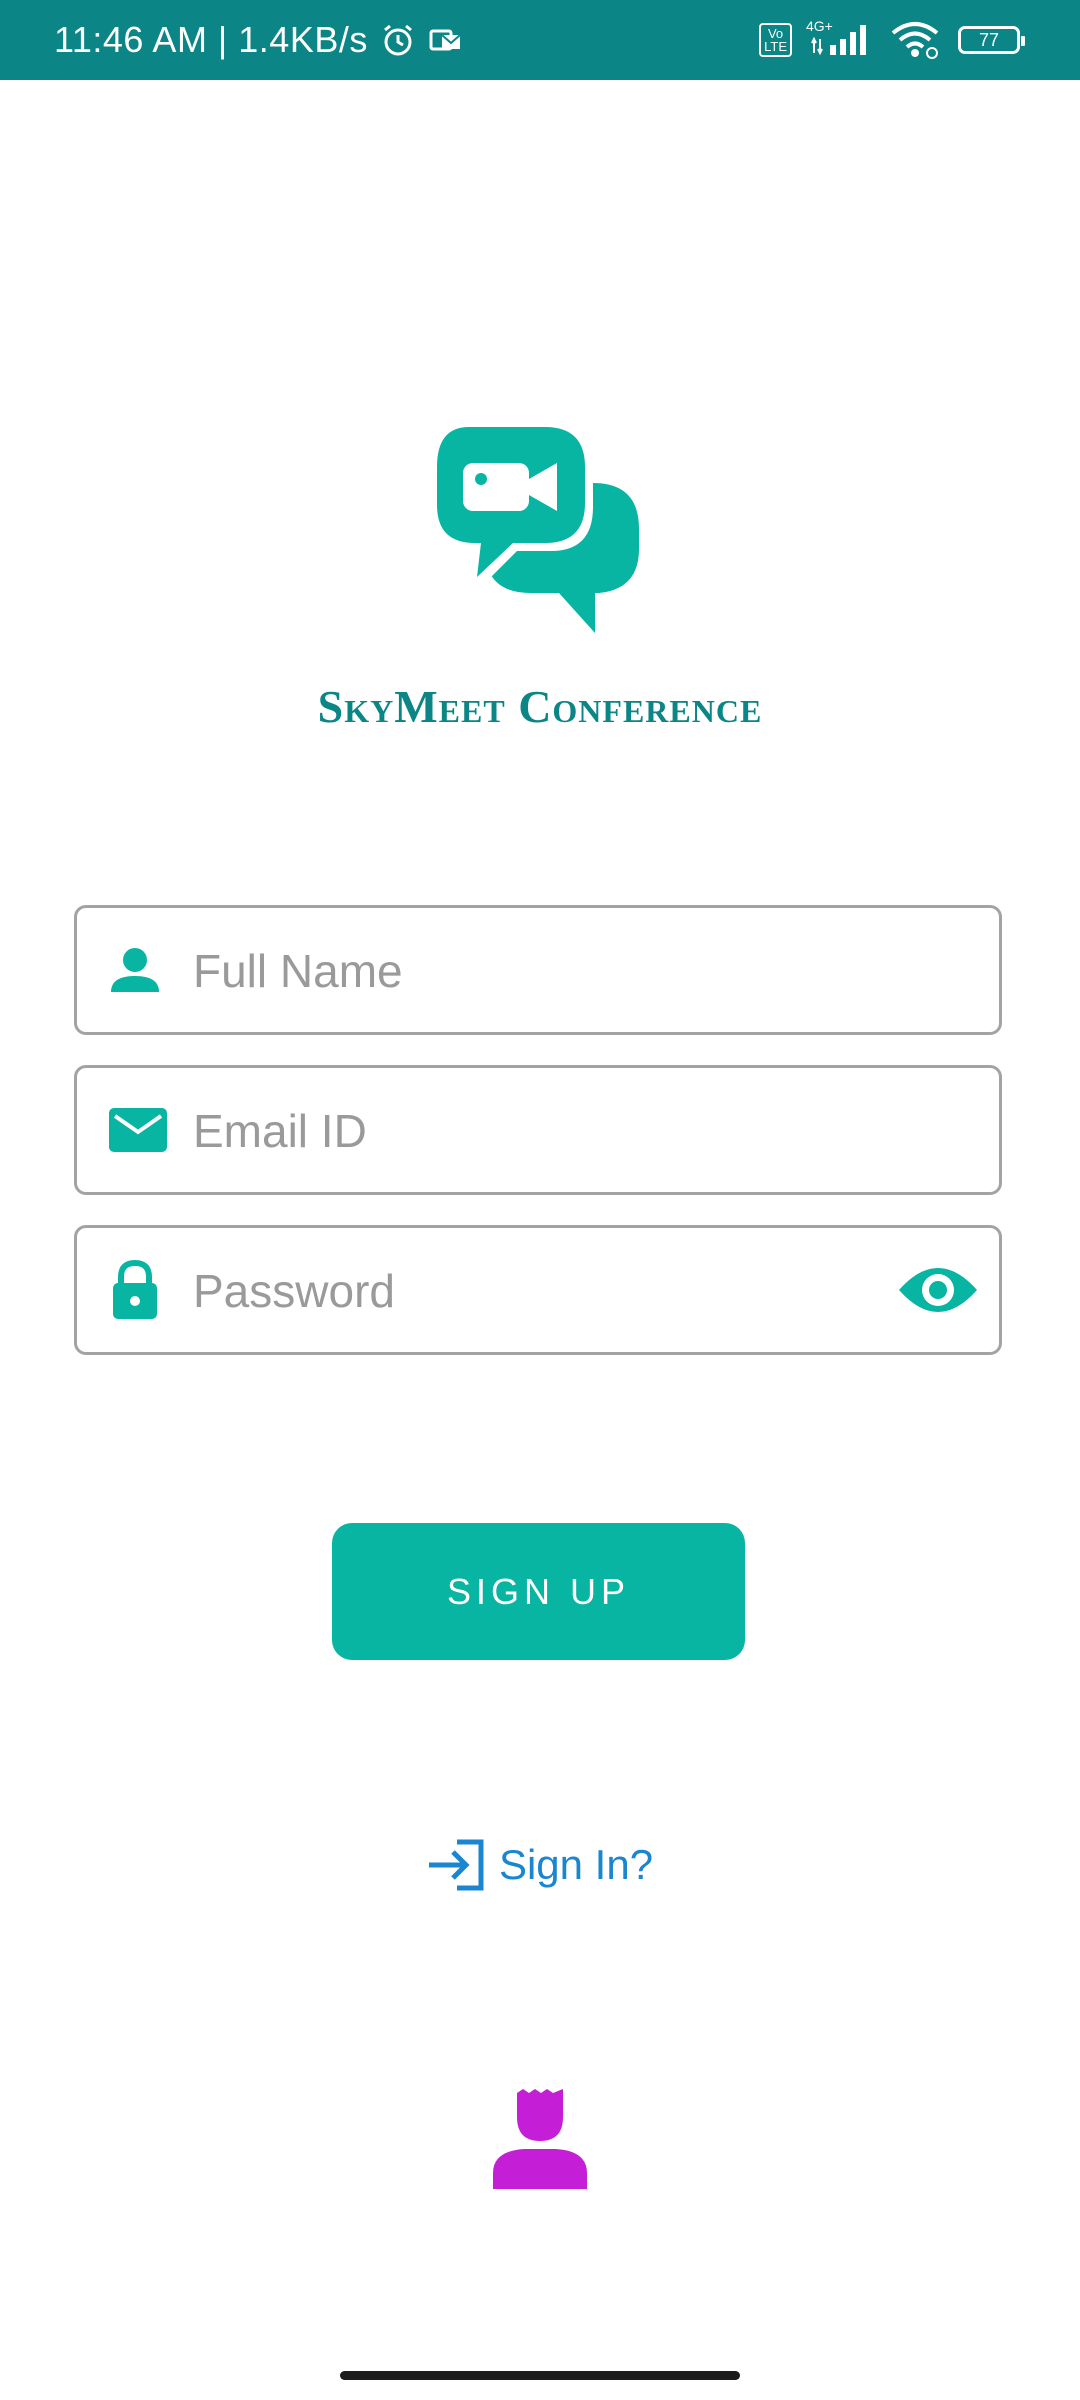  Describe the element at coordinates (775, 40) in the screenshot. I see `volte-icon: Vo LTE` at that location.